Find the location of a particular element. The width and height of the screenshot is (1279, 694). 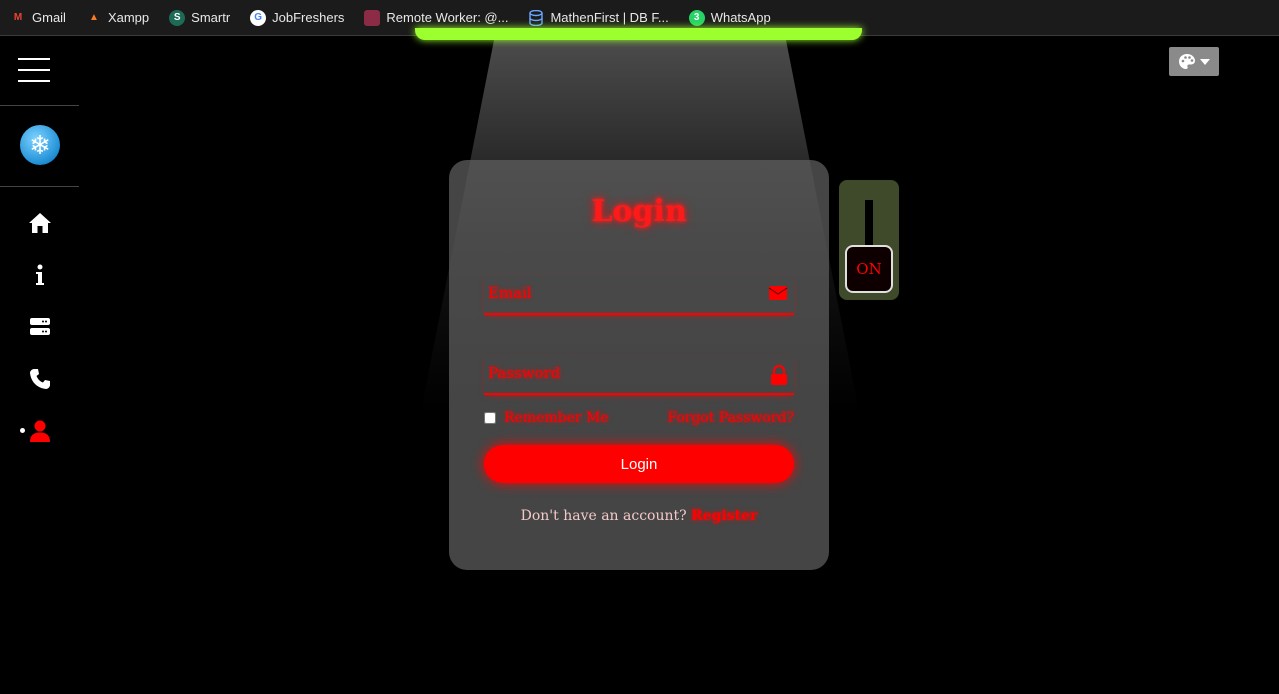

server-icon is located at coordinates (40, 326).